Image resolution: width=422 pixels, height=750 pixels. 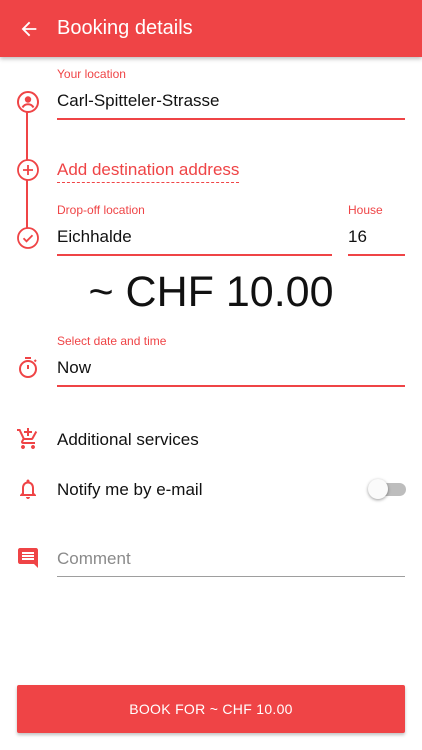 I want to click on house-input: 16, so click(x=357, y=237).